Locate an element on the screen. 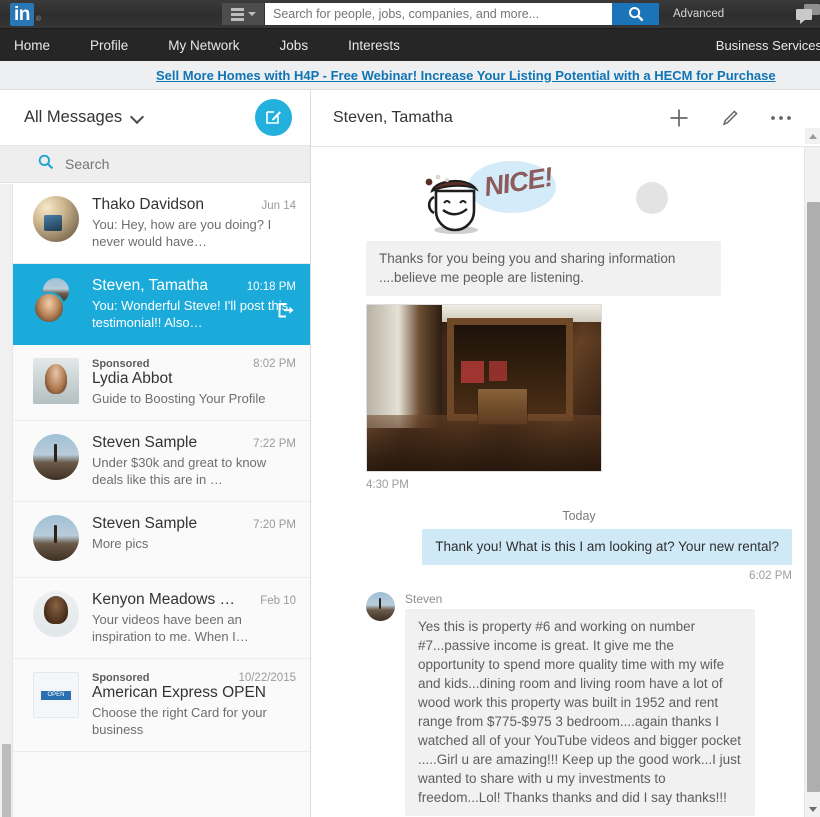  linkedin-logo: in ® is located at coordinates (31, 14).